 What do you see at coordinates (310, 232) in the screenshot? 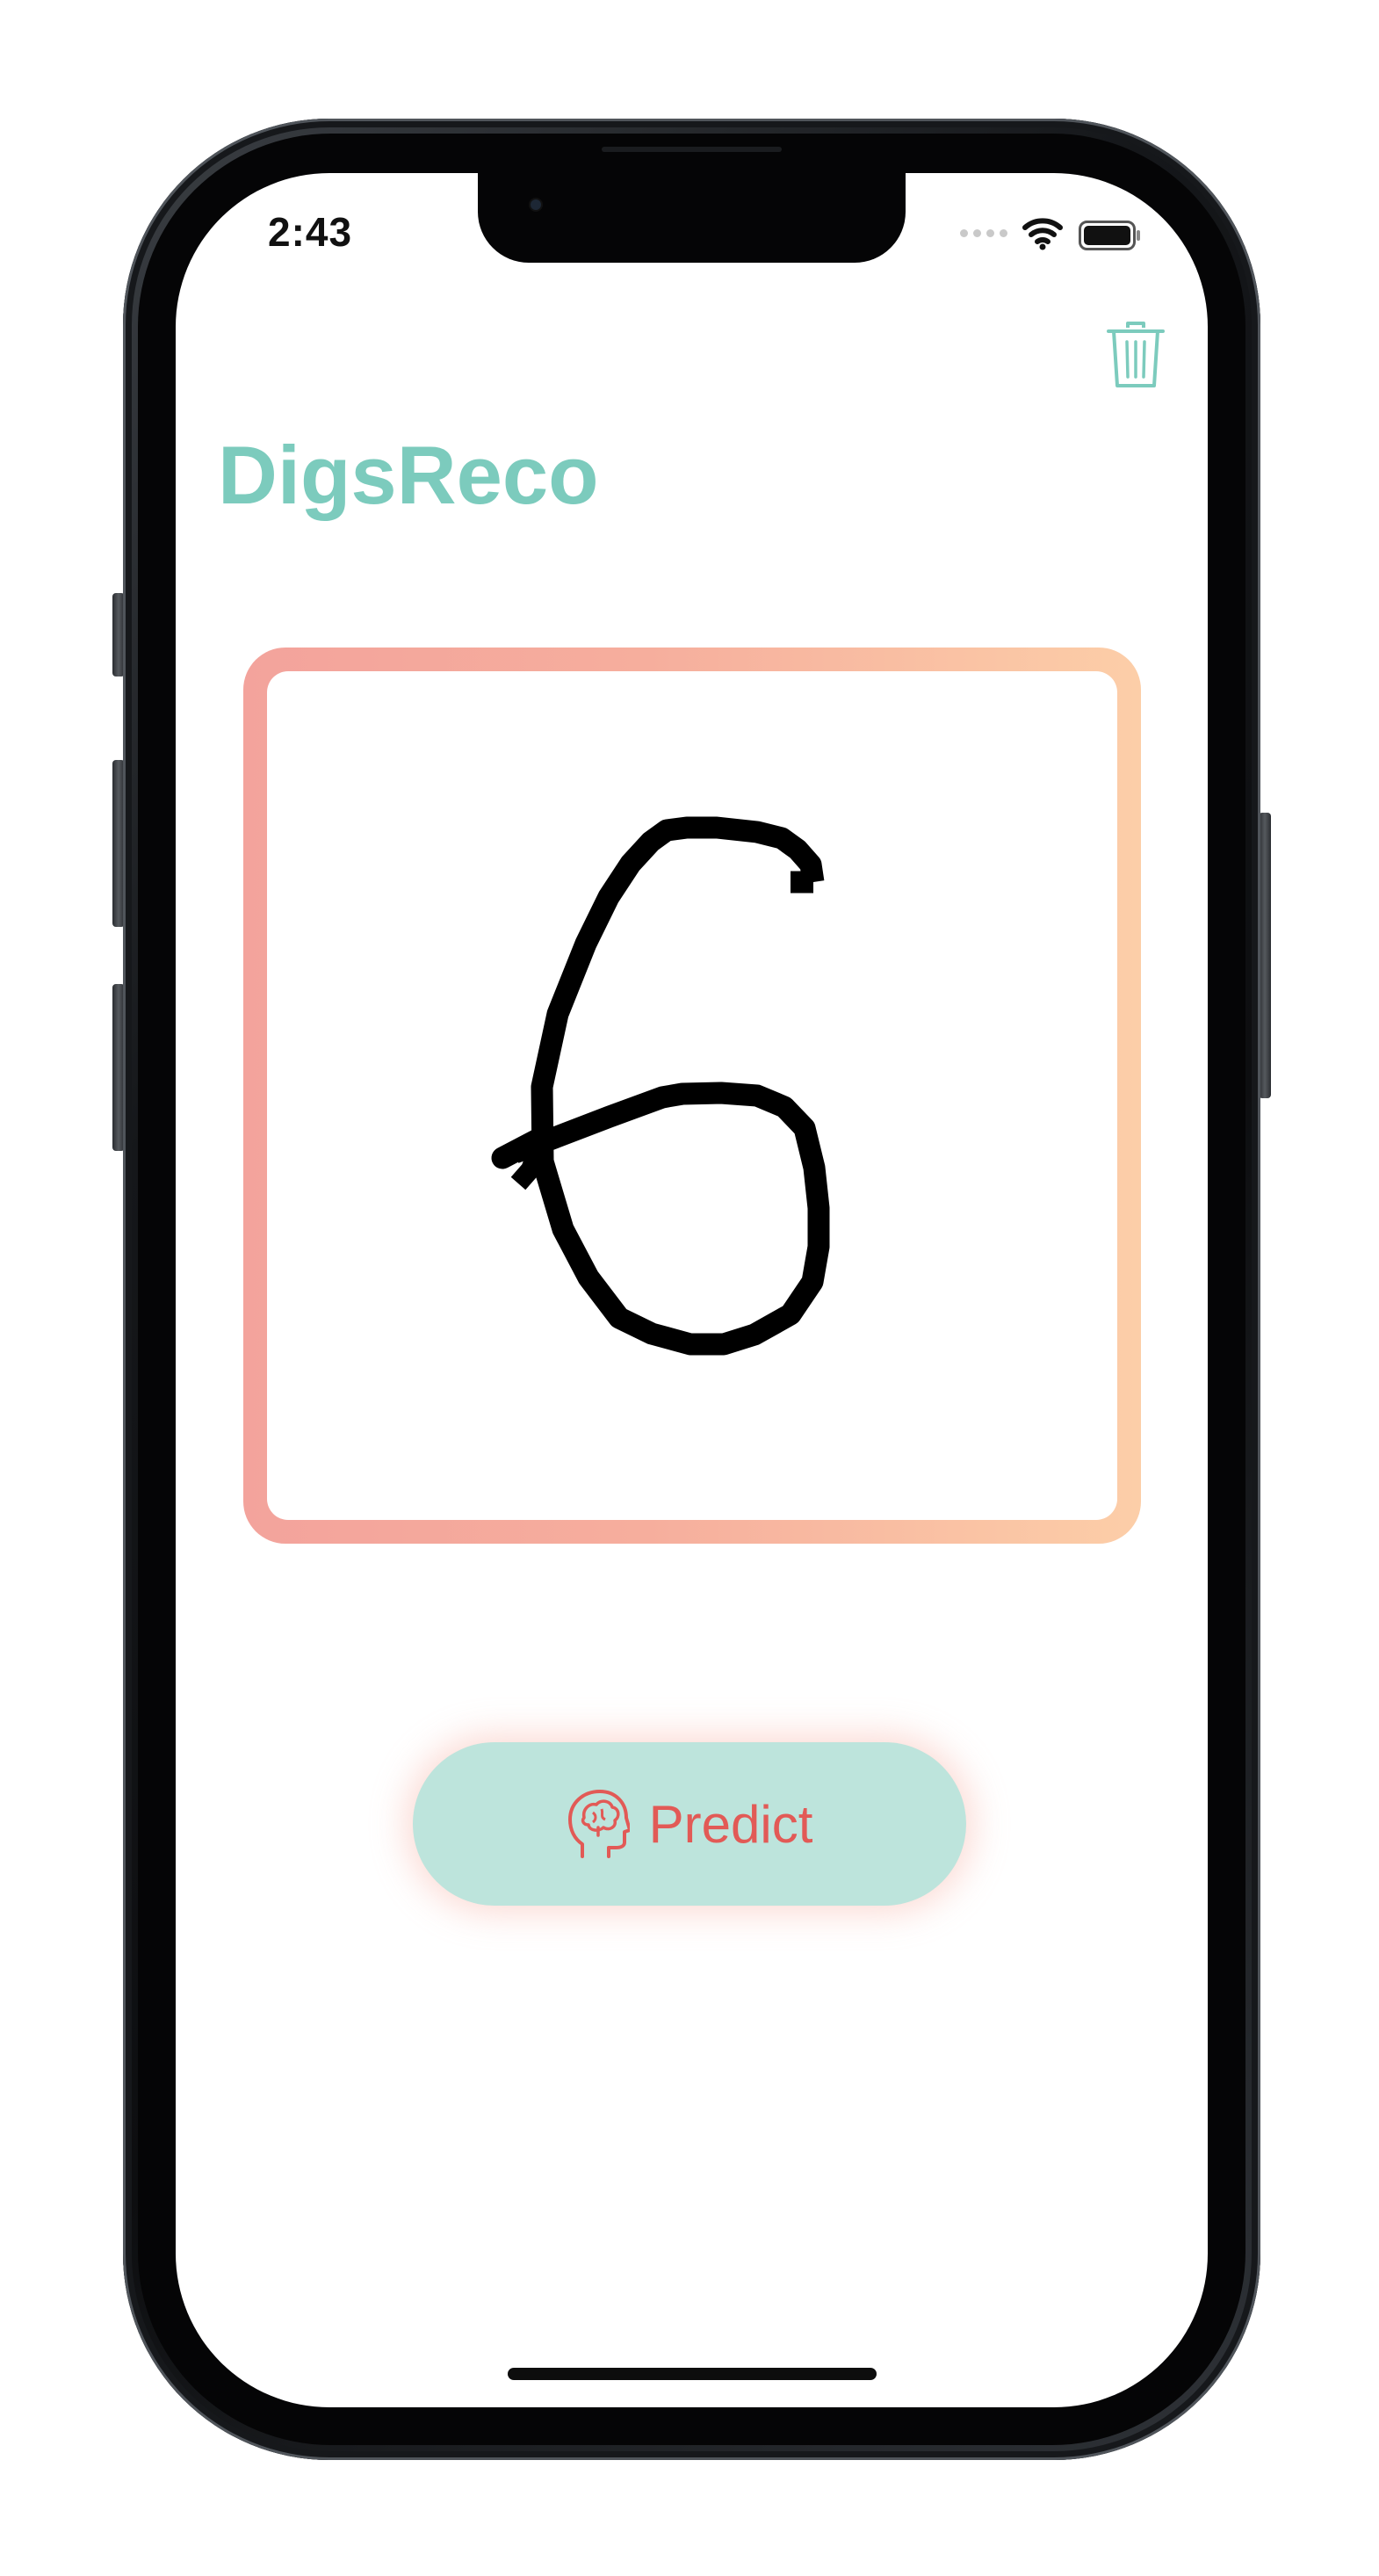
I see `status-time: 2:43` at bounding box center [310, 232].